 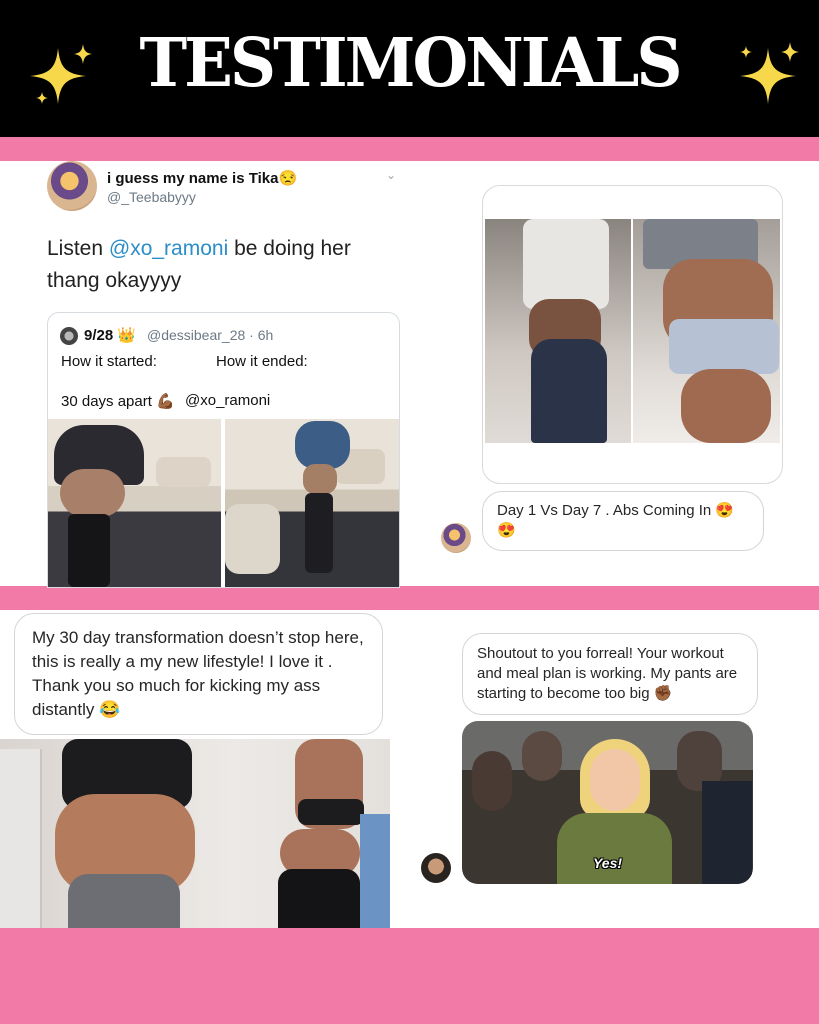 I want to click on dm-message-bubble: Day 1 Vs Day 7 . Abs Coming In 😍😍, so click(x=623, y=521).